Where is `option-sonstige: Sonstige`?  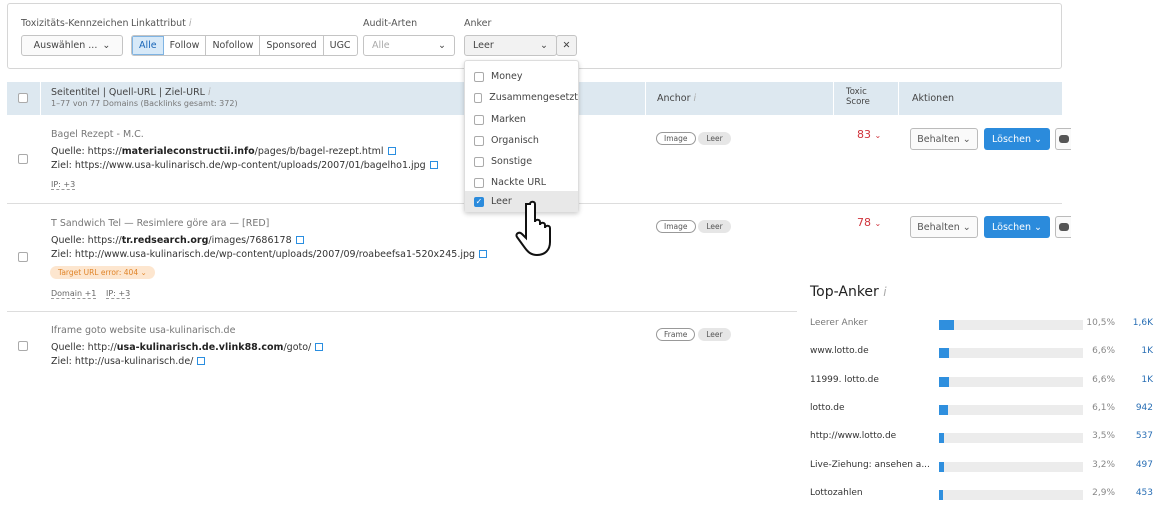 option-sonstige: Sonstige is located at coordinates (521, 161).